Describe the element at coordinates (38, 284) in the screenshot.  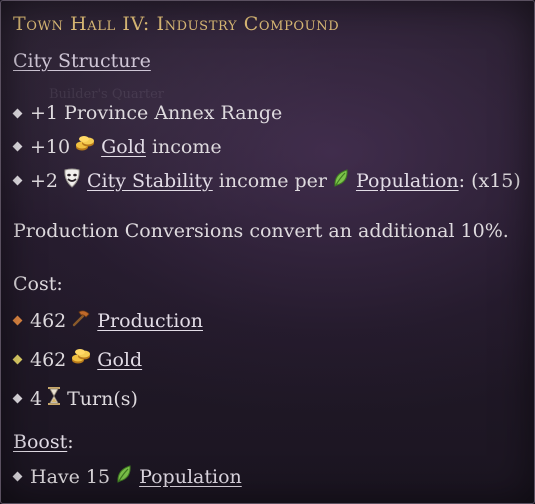
I see `cost-label: Cost:` at that location.